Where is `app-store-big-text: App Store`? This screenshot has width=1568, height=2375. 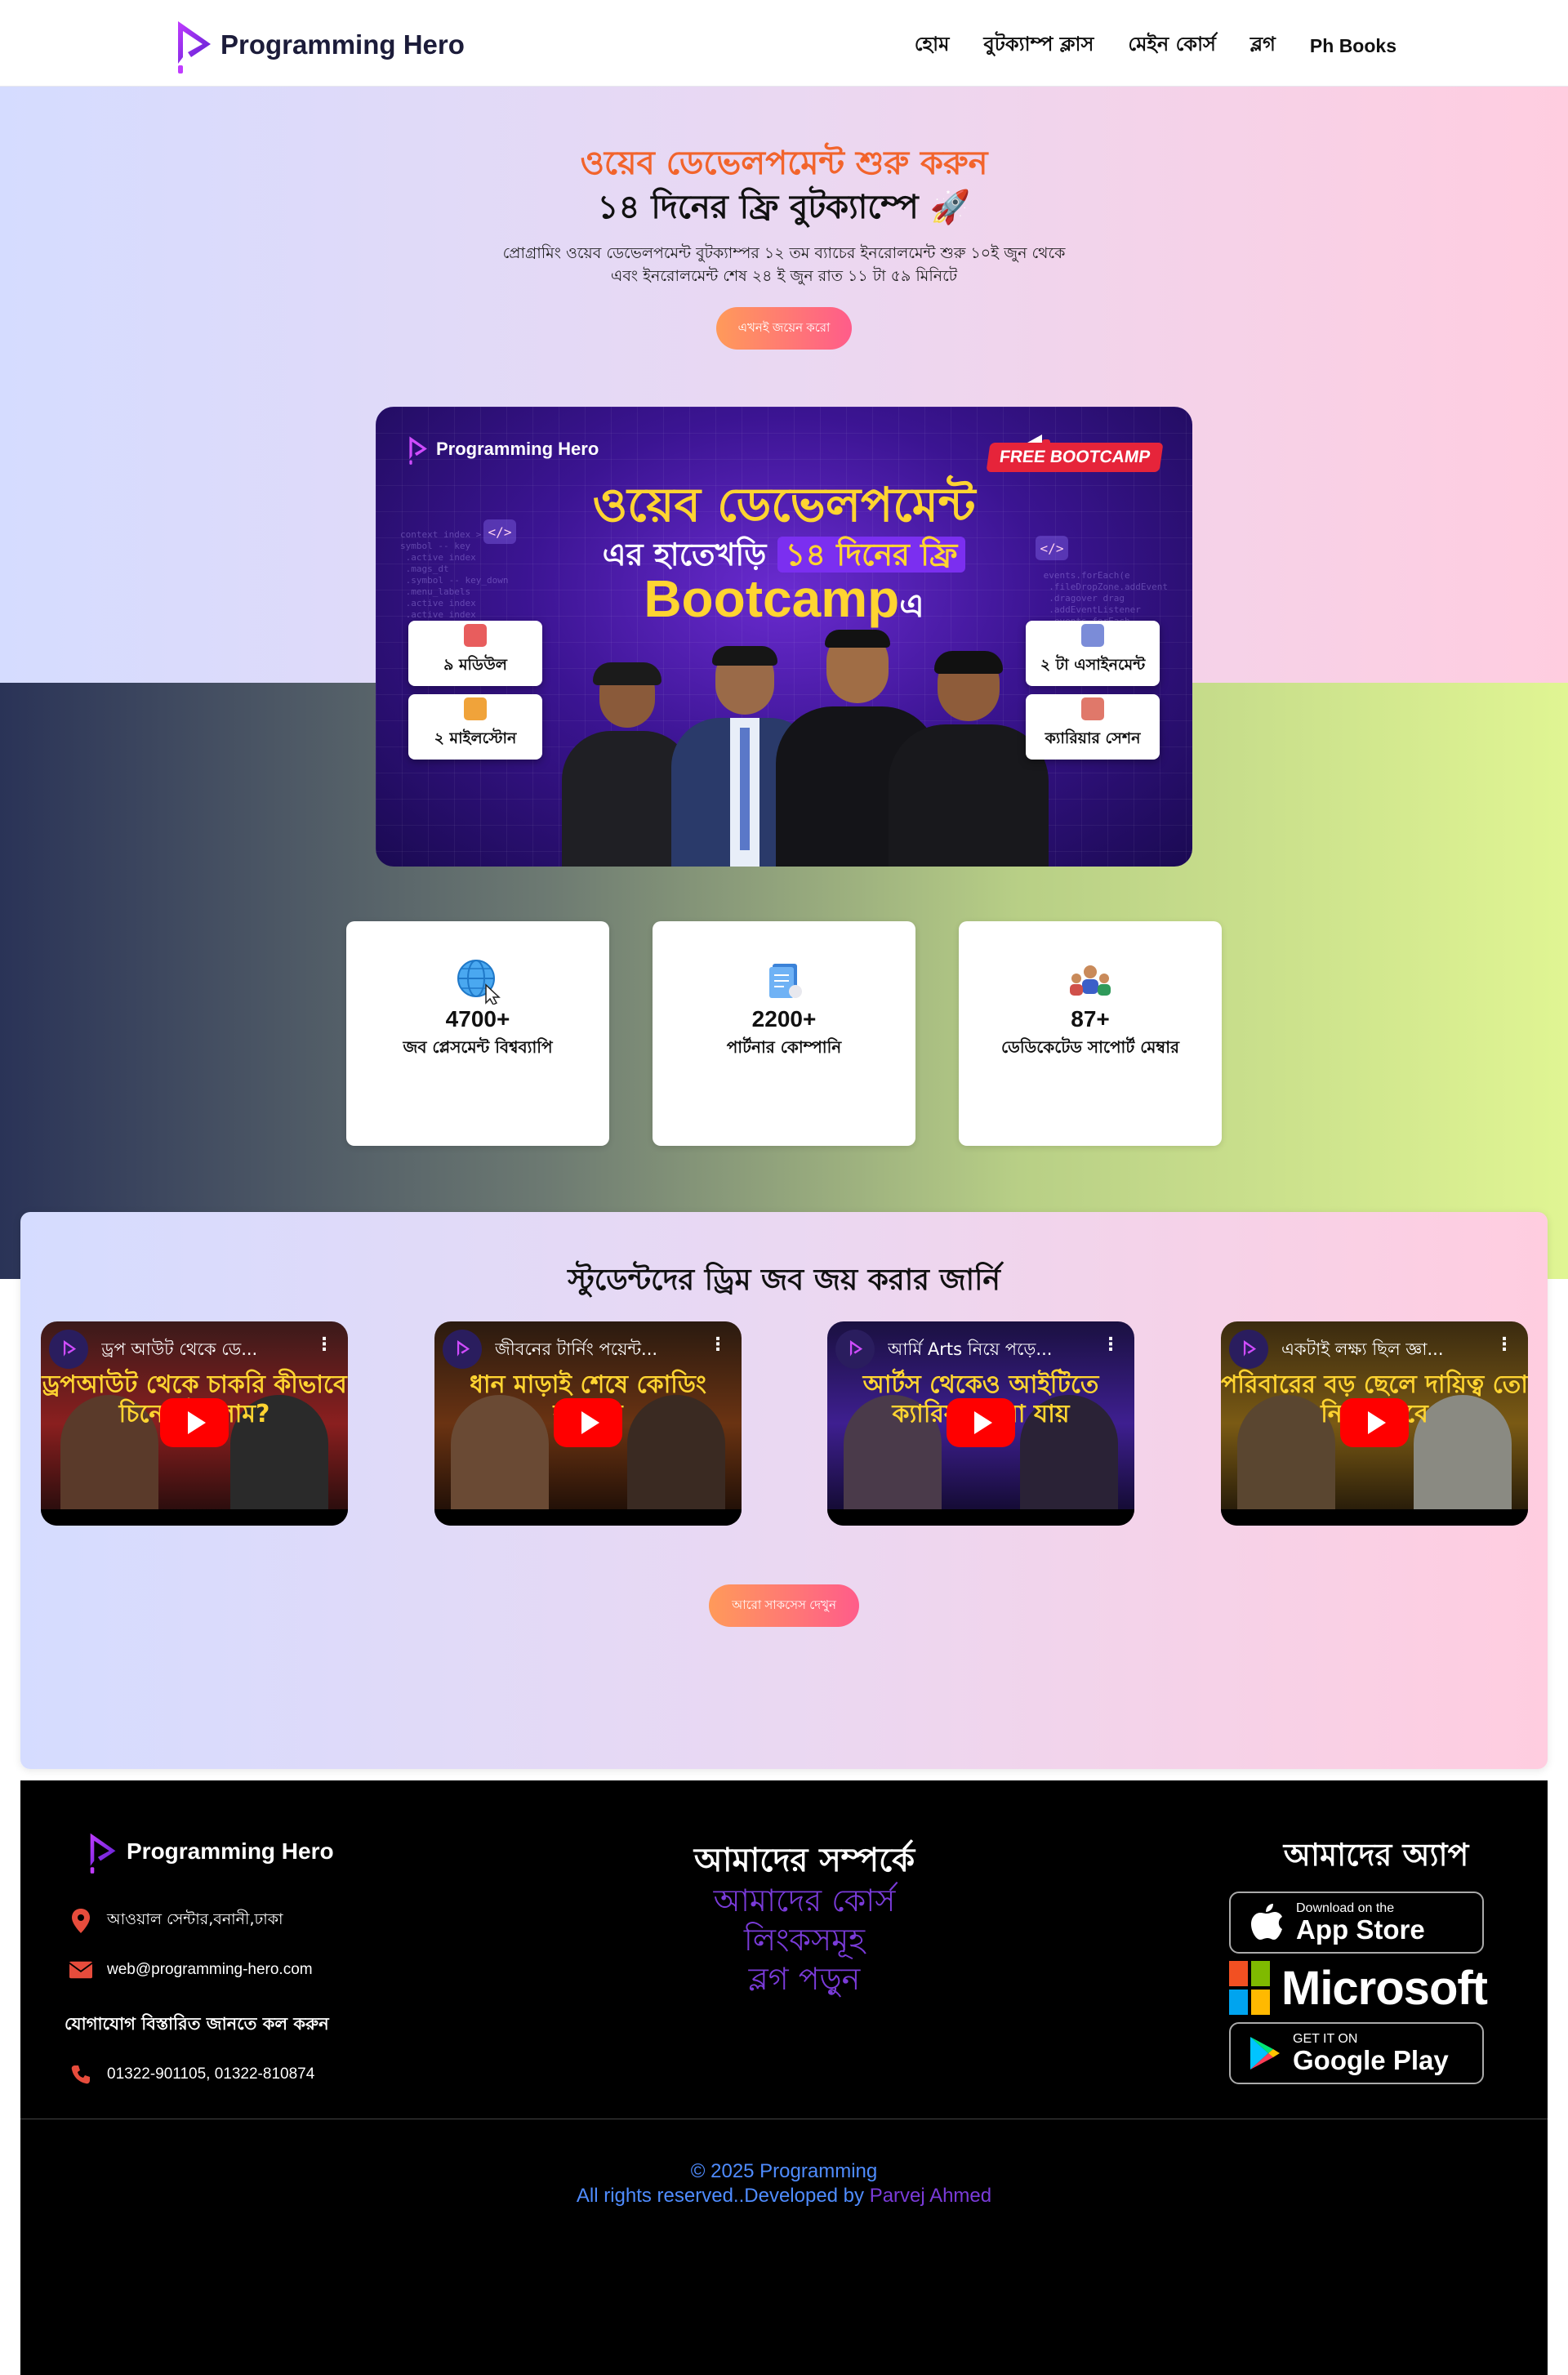 app-store-big-text: App Store is located at coordinates (1360, 1929).